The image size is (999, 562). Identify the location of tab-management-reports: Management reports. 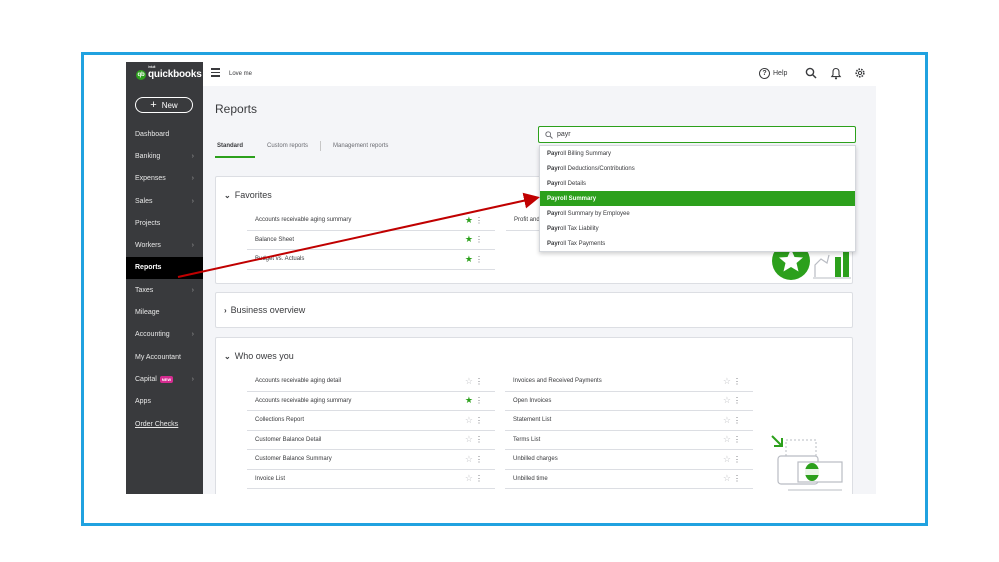
(365, 150).